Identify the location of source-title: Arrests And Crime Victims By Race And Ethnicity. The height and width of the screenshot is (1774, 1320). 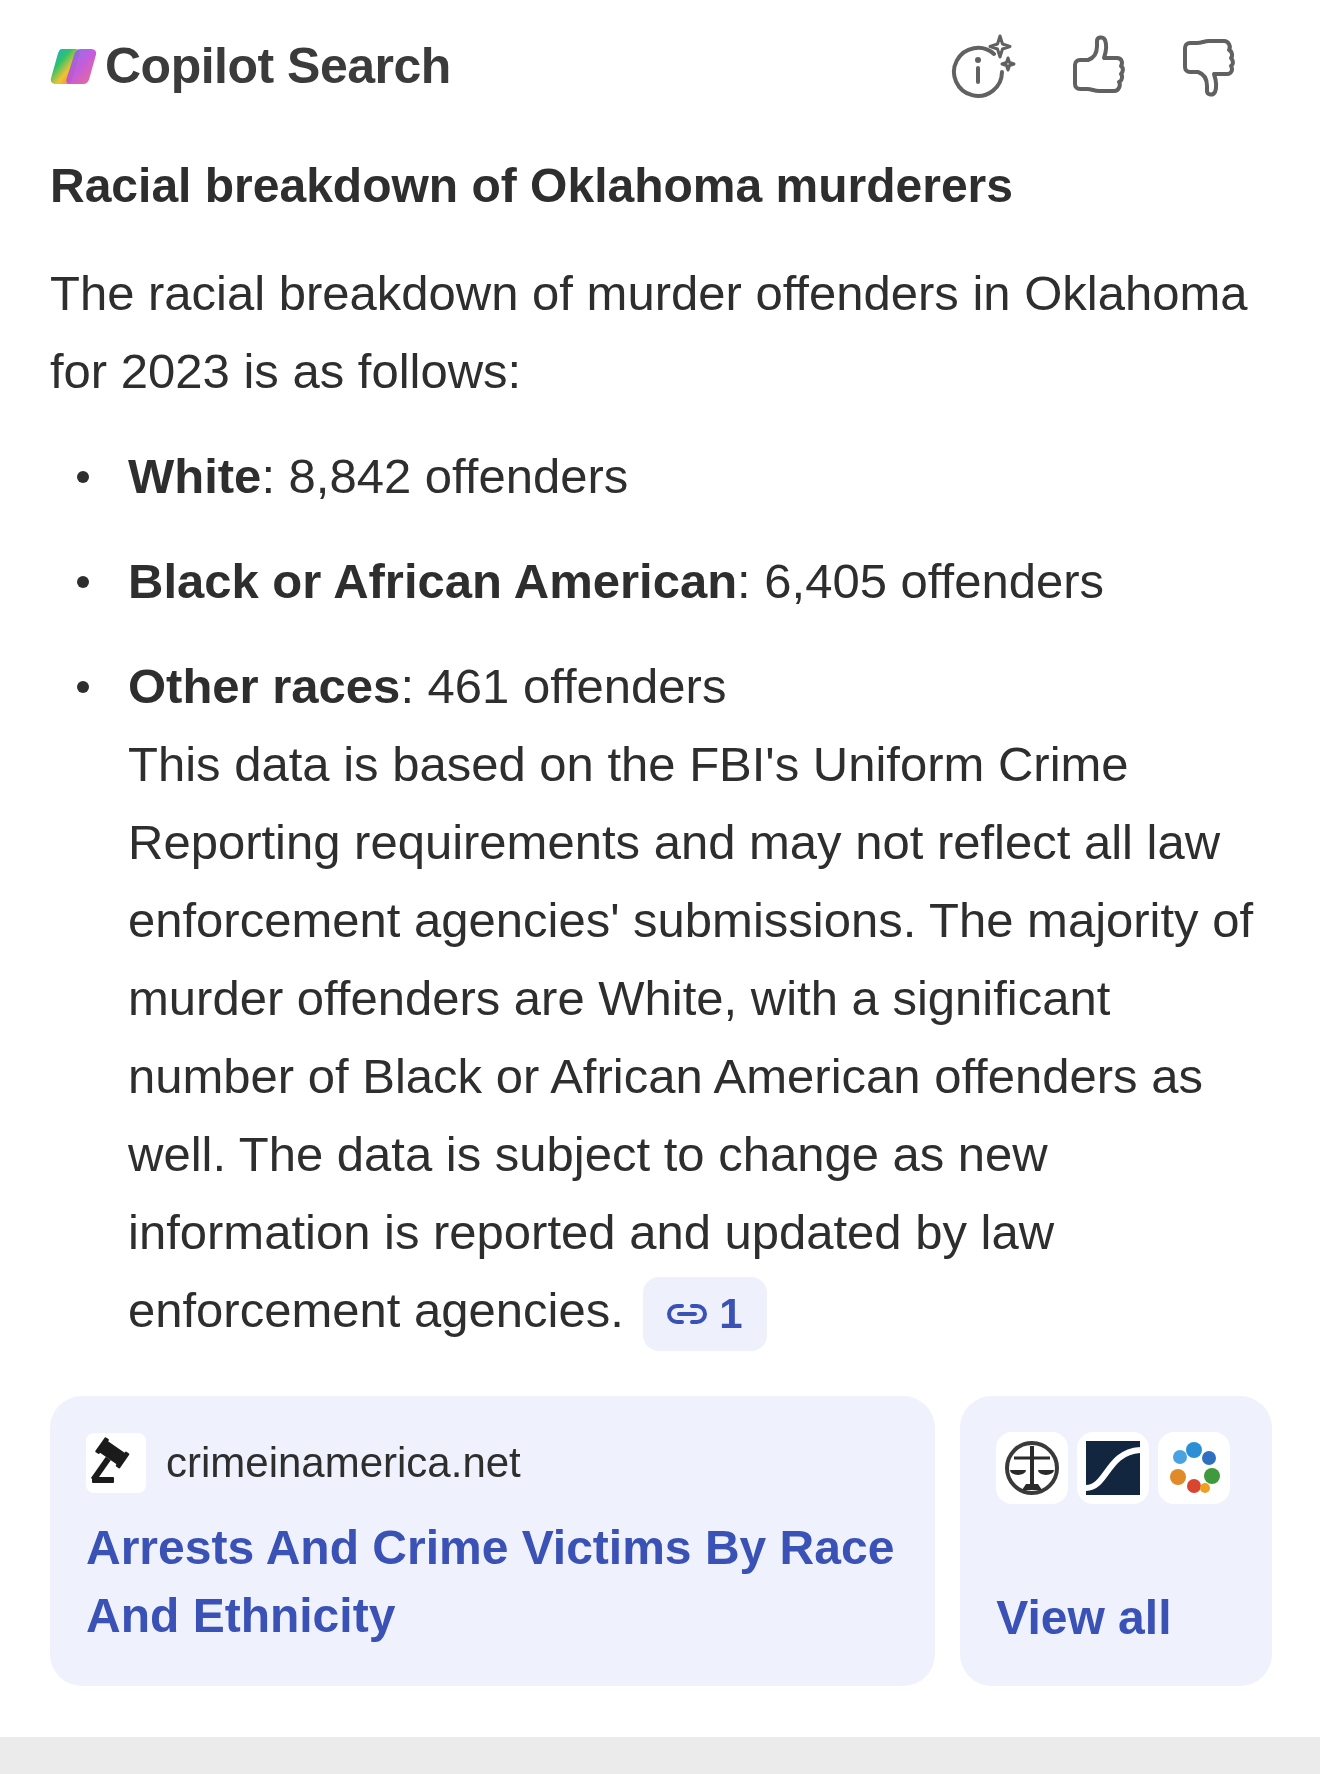
(491, 1582).